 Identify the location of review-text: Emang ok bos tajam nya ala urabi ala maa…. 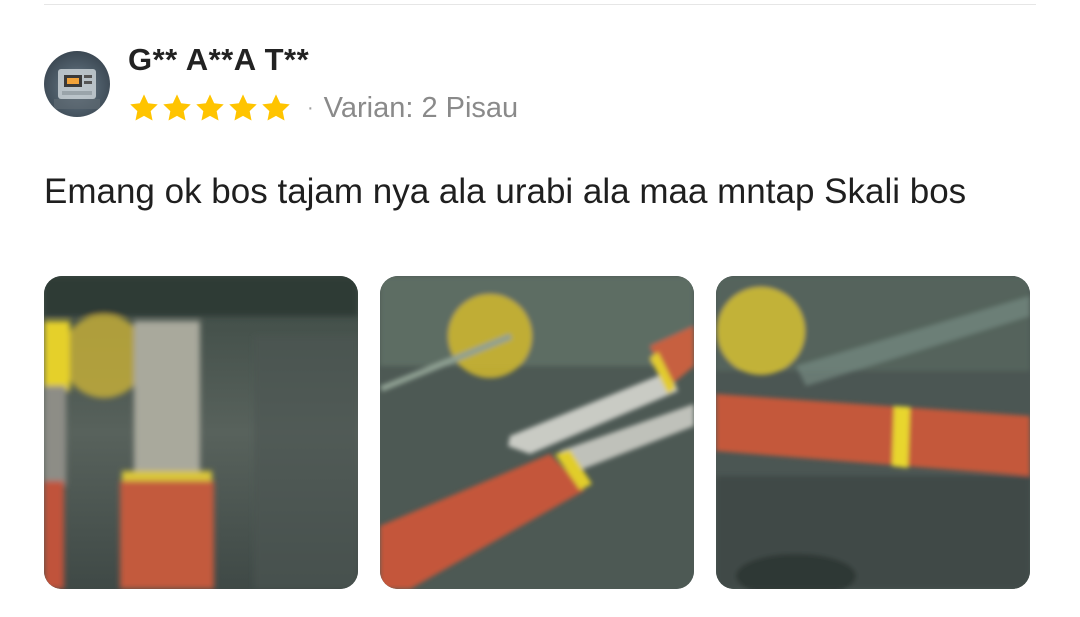
(505, 191).